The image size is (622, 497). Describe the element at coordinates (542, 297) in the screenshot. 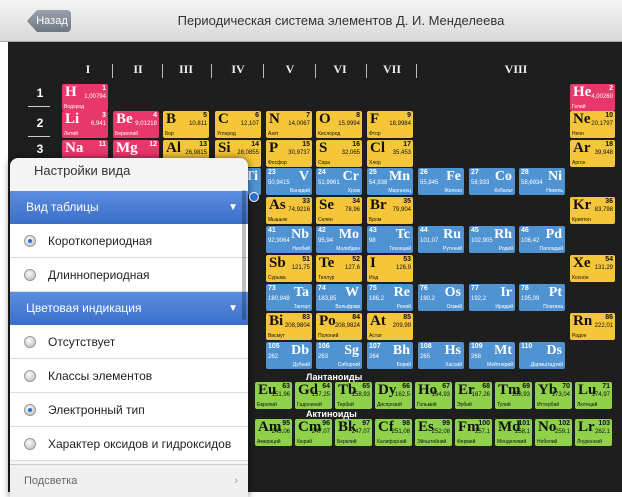

I see `element-cell-pt: Pt 78 195,09 Платина` at that location.